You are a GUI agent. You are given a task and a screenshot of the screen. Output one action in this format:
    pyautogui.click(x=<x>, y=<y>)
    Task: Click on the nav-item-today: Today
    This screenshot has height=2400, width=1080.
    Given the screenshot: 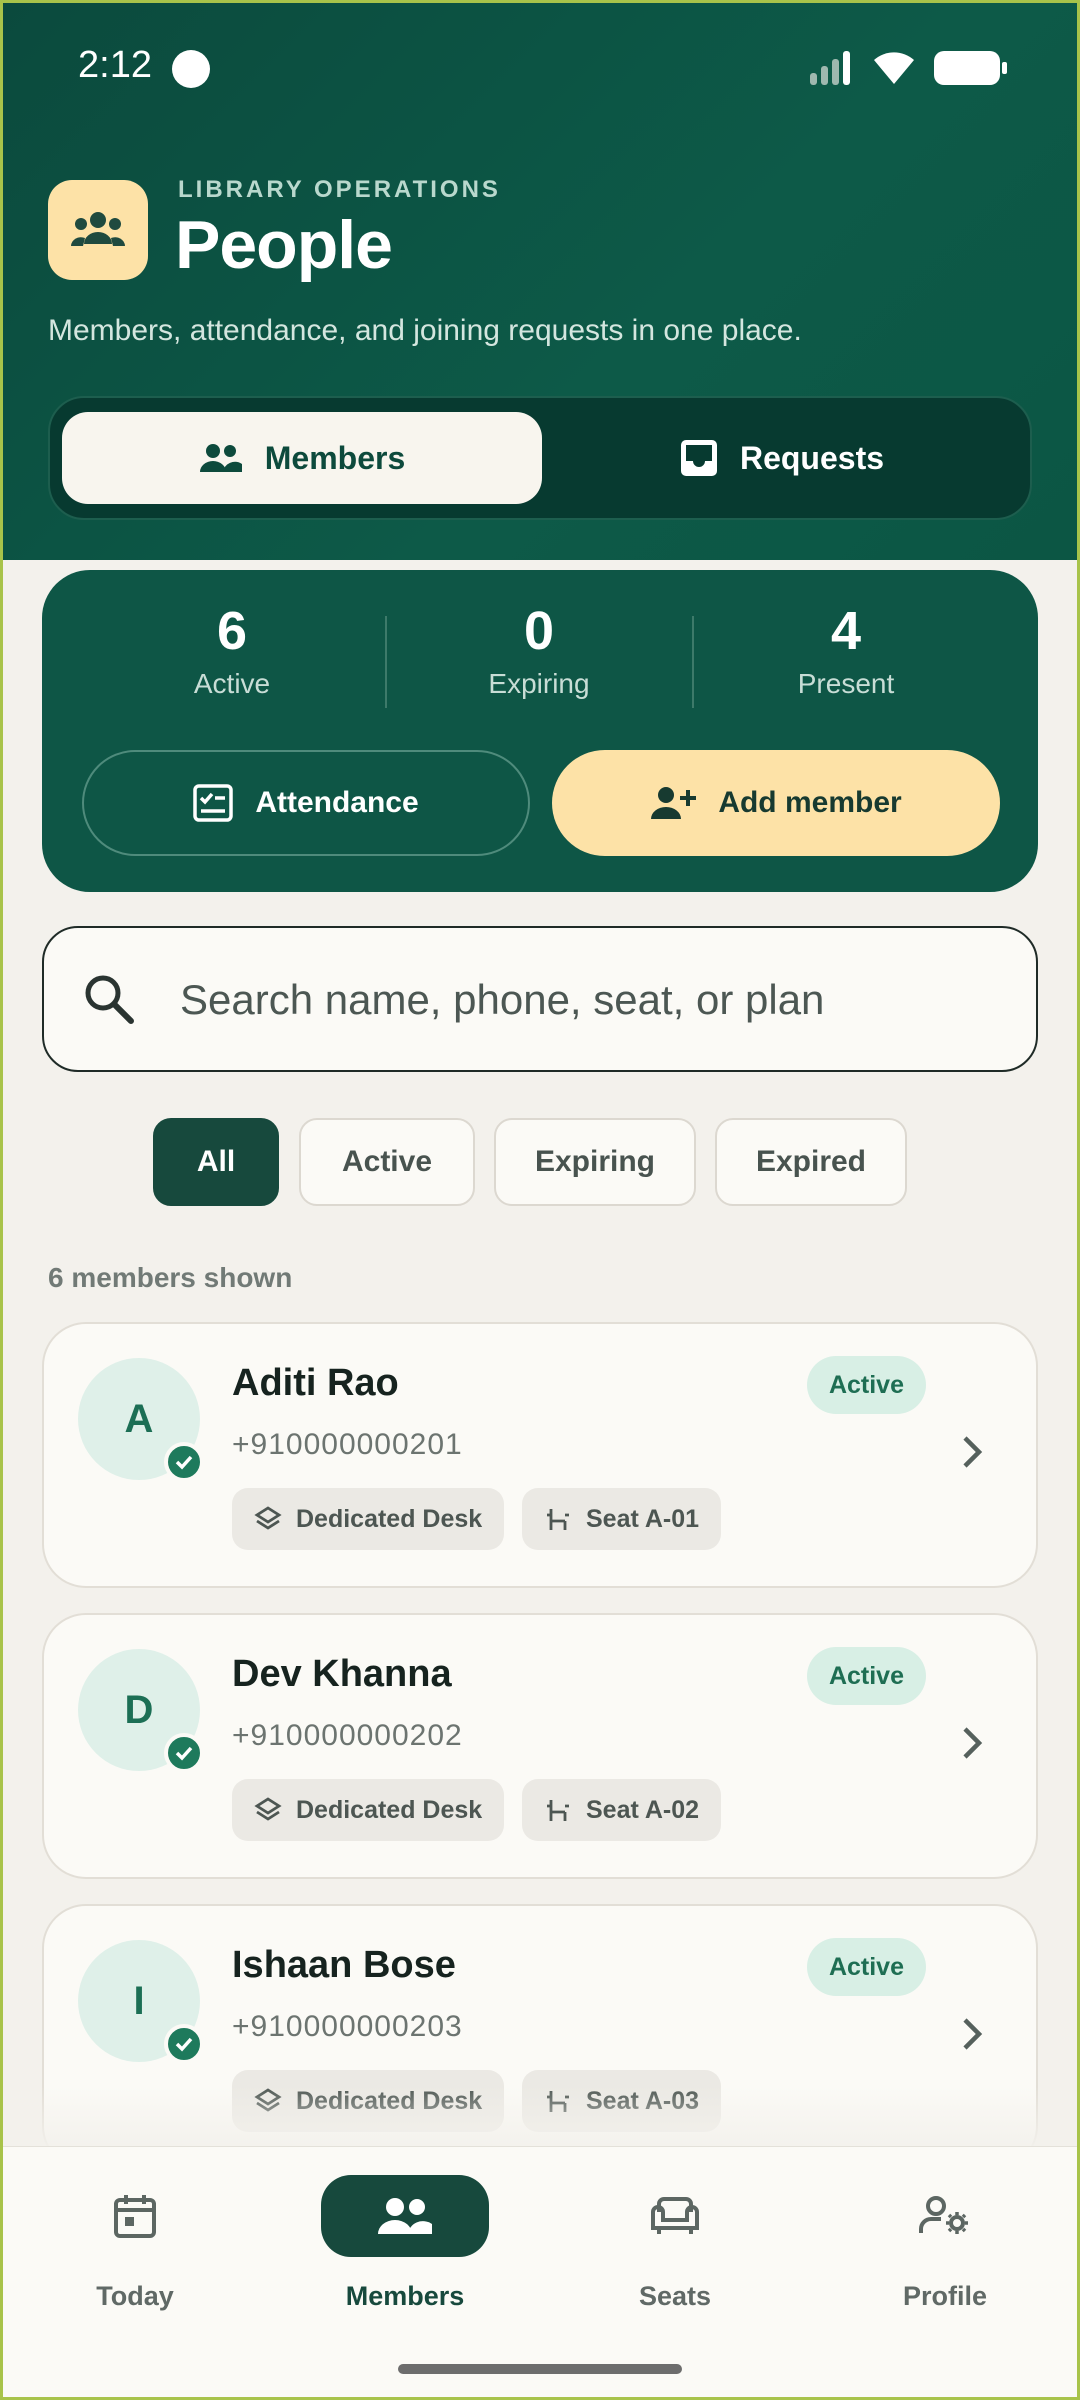 What is the action you would take?
    pyautogui.click(x=135, y=2247)
    